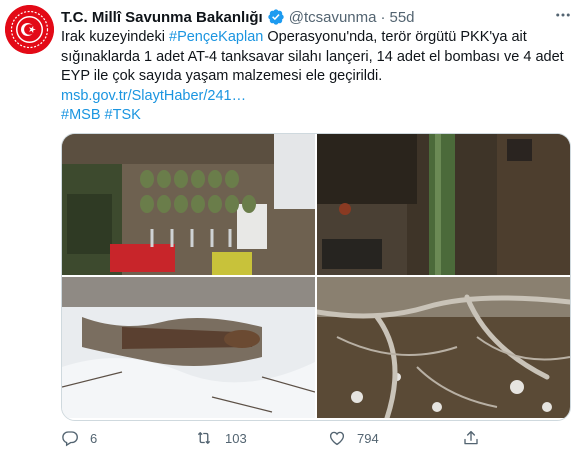 This screenshot has height=462, width=582. I want to click on retweet-count: 103, so click(236, 438).